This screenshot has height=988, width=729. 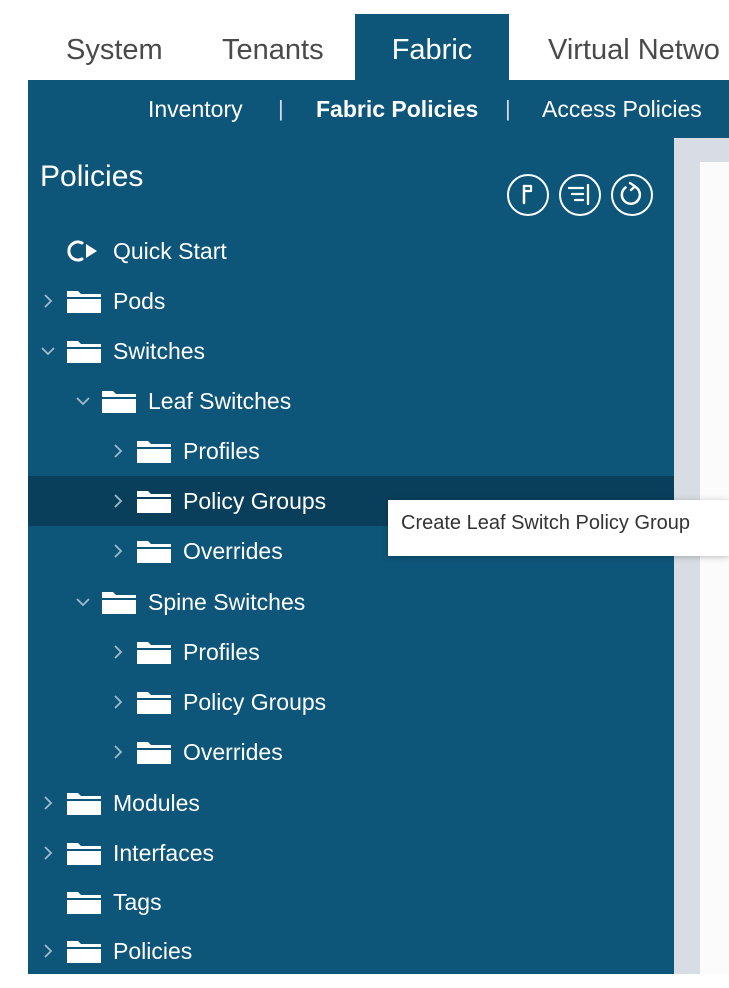 I want to click on tree-item-label: Tags, so click(x=137, y=902).